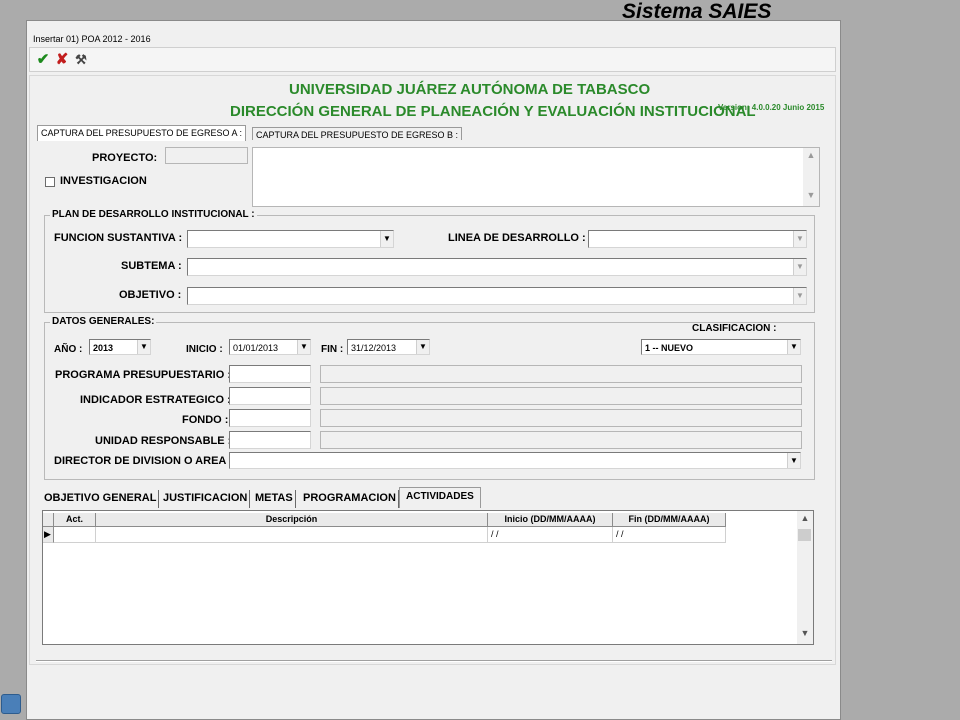 This screenshot has width=960, height=720. Describe the element at coordinates (669, 348) in the screenshot. I see `clasificacion-value: 1 -- NUEVO` at that location.